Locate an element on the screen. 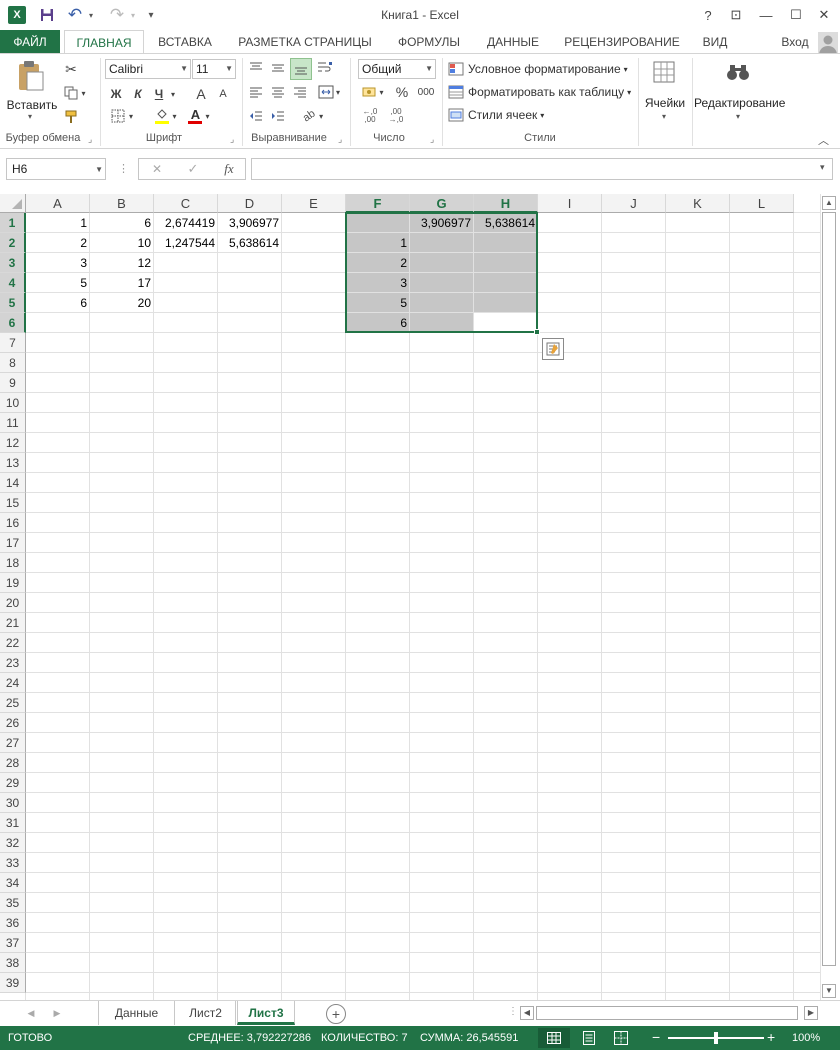 The image size is (840, 1050). column-header-f: F is located at coordinates (378, 203).